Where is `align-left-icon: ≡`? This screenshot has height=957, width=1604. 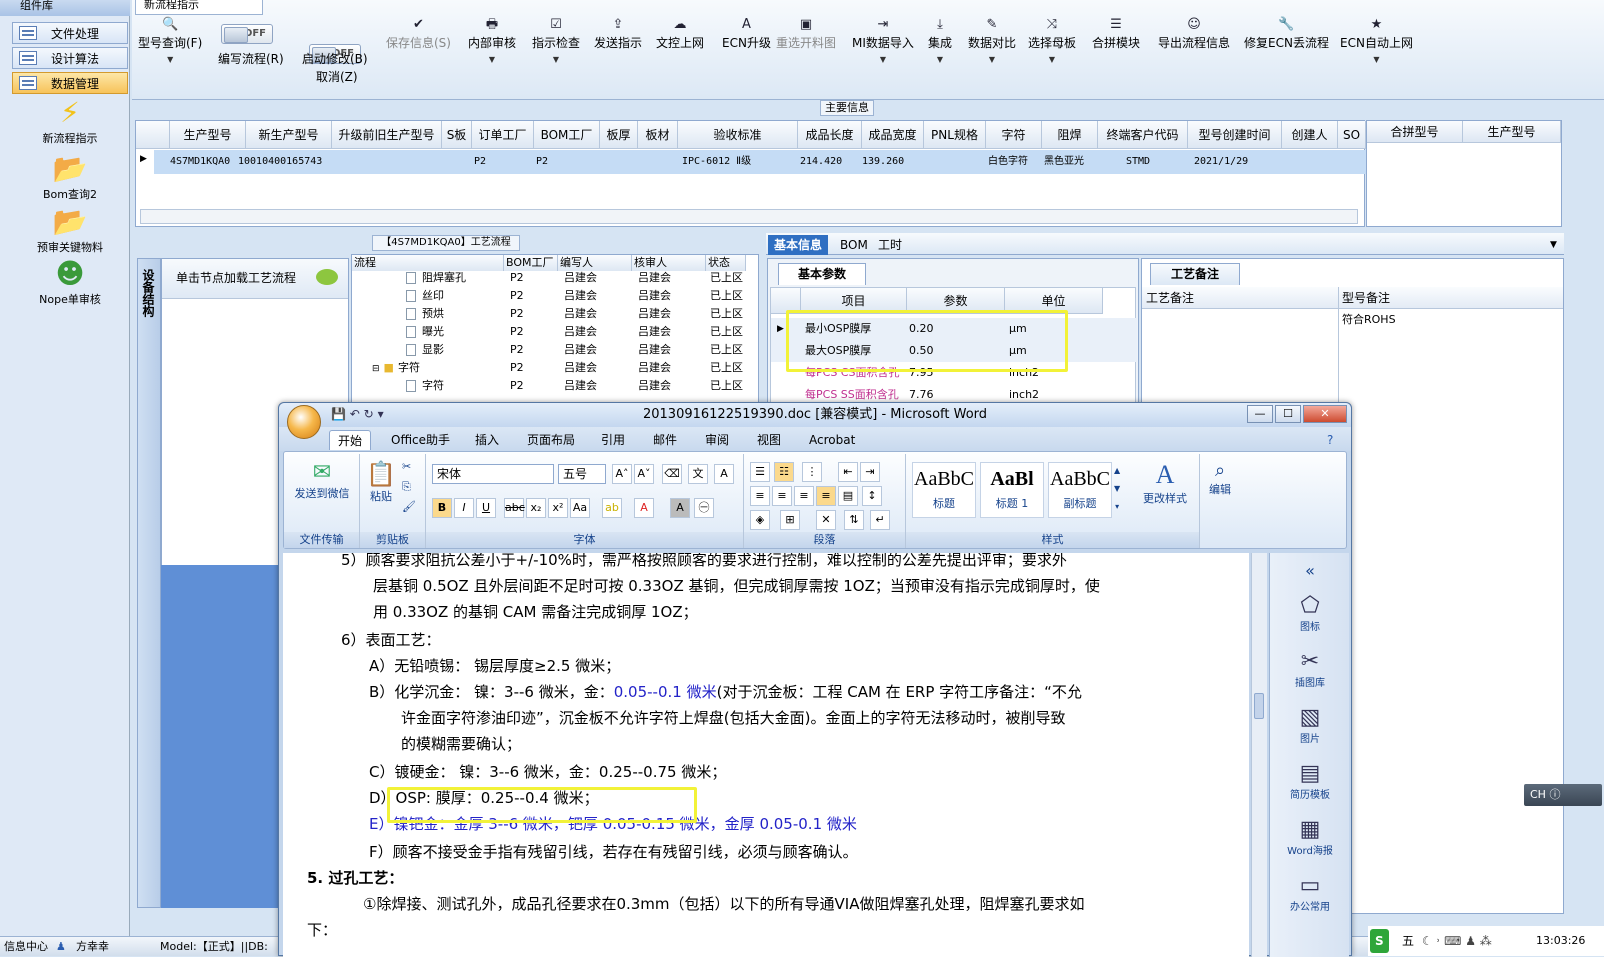
align-left-icon: ≡ is located at coordinates (760, 496).